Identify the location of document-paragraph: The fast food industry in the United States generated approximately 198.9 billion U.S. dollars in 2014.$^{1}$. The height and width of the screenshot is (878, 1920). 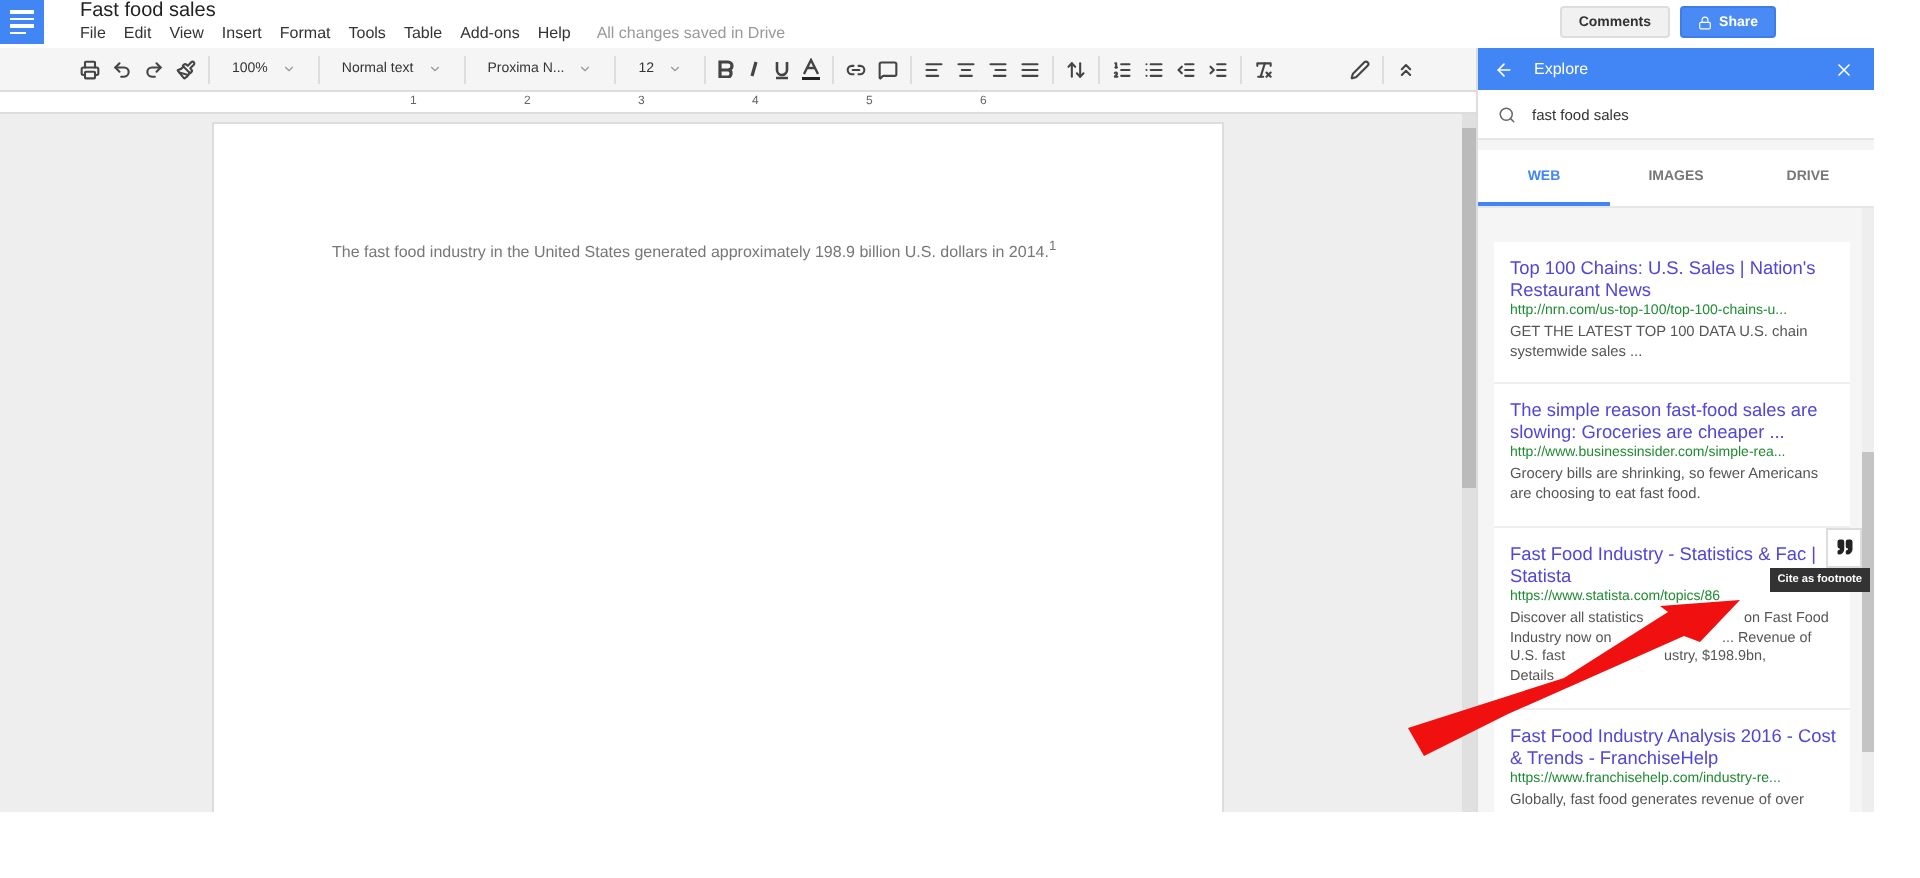
(695, 252).